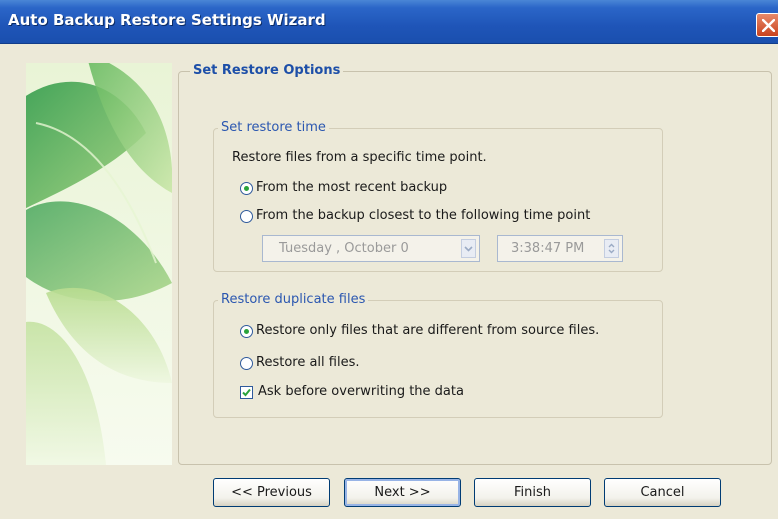  I want to click on radio-time-point, so click(246, 216).